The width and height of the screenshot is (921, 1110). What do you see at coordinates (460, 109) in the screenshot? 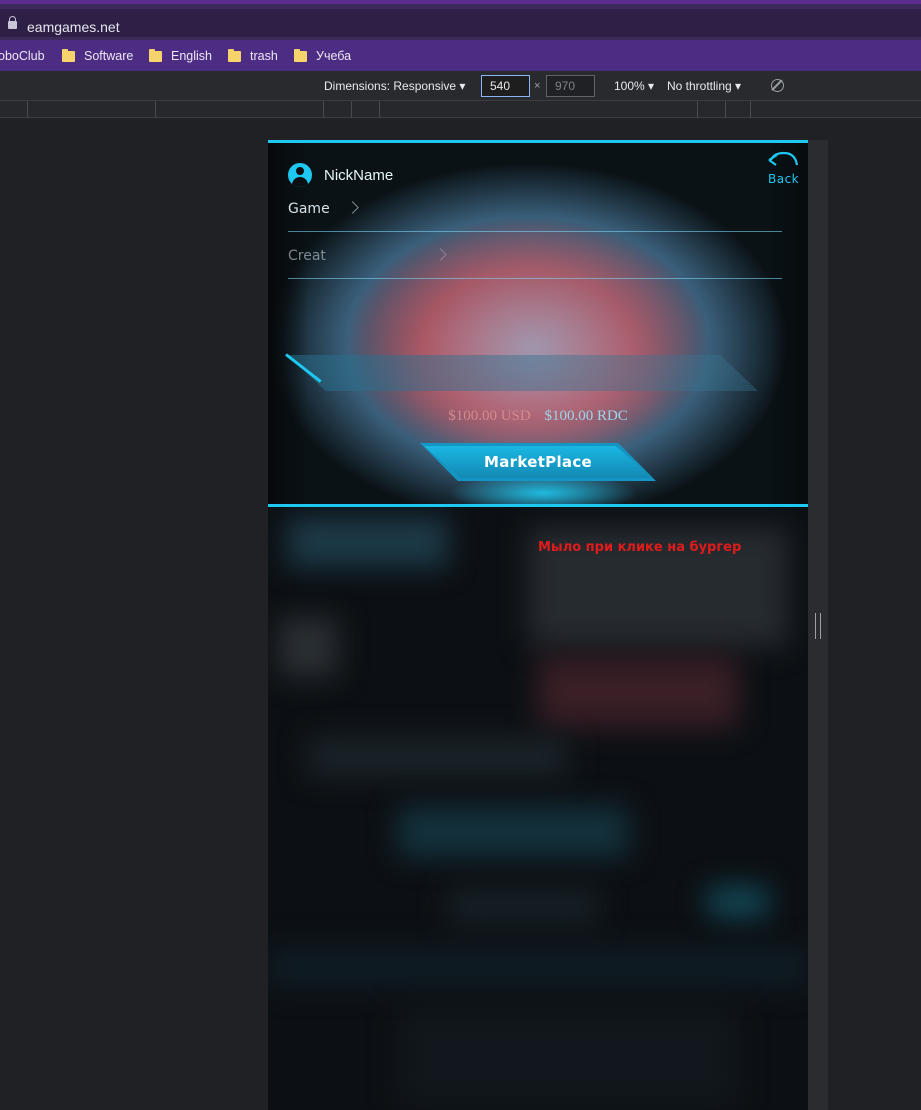
I see `media-query-bar` at bounding box center [460, 109].